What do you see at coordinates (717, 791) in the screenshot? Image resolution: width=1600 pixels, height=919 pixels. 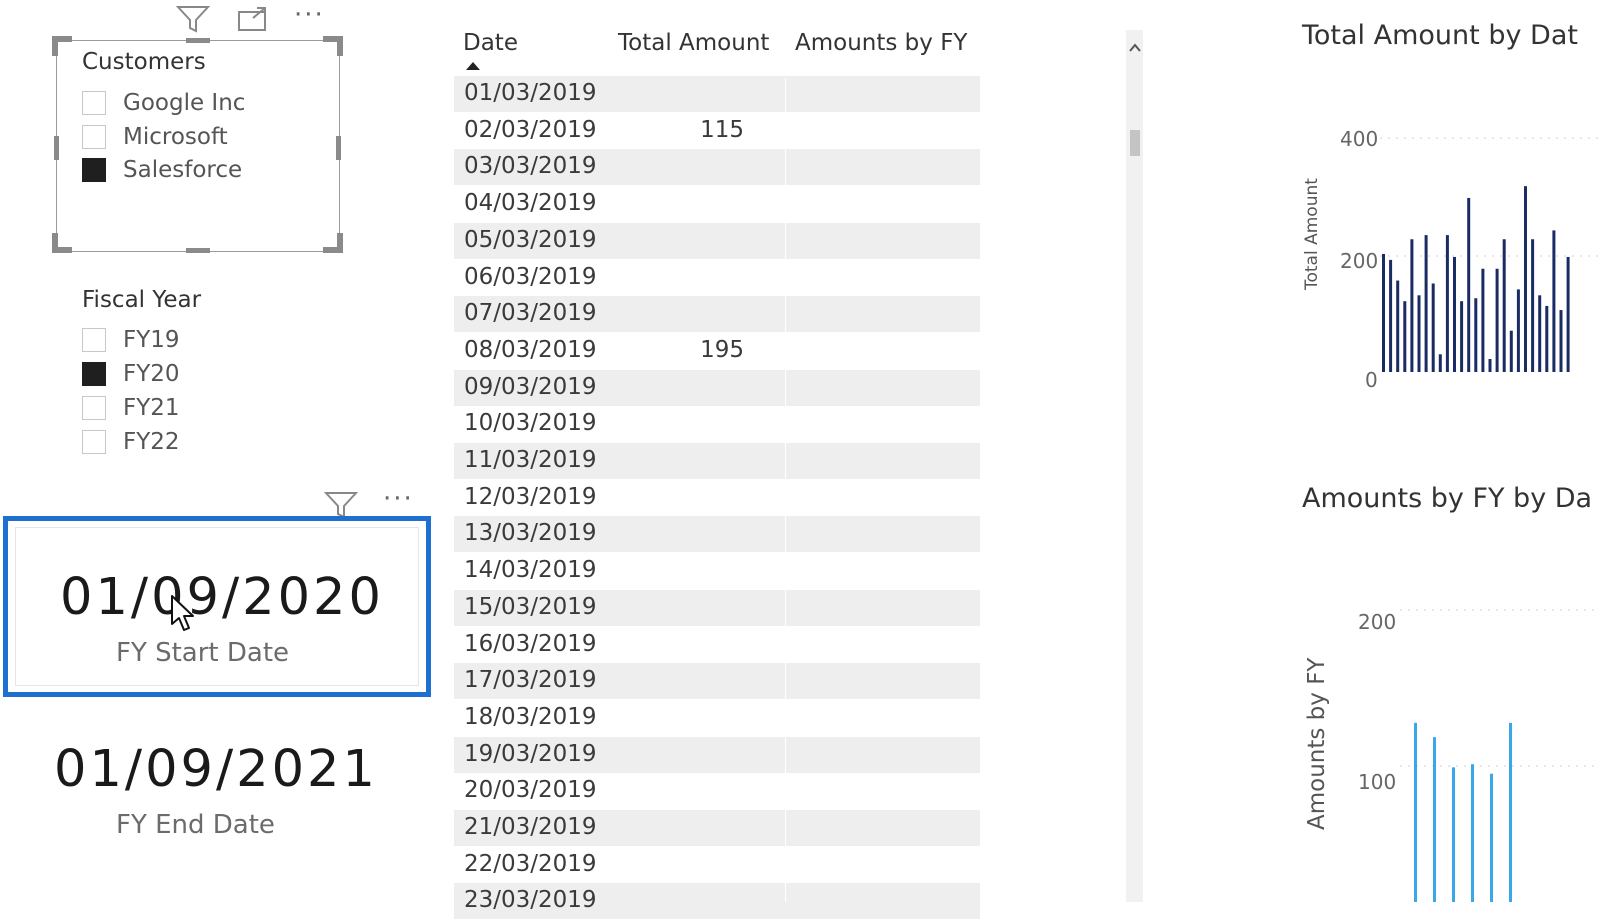 I see `table-row: 20/03/2019` at bounding box center [717, 791].